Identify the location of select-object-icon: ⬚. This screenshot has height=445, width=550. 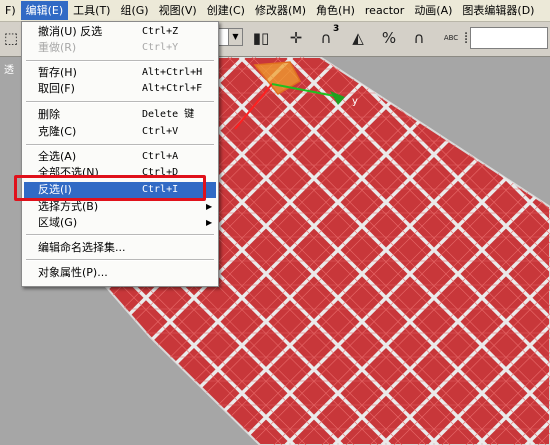
(11, 38).